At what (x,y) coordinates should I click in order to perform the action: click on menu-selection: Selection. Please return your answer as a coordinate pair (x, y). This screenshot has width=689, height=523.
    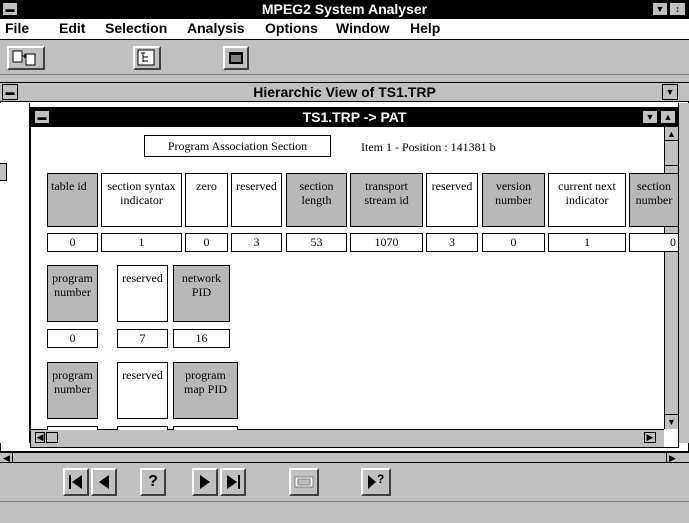
    Looking at the image, I should click on (136, 28).